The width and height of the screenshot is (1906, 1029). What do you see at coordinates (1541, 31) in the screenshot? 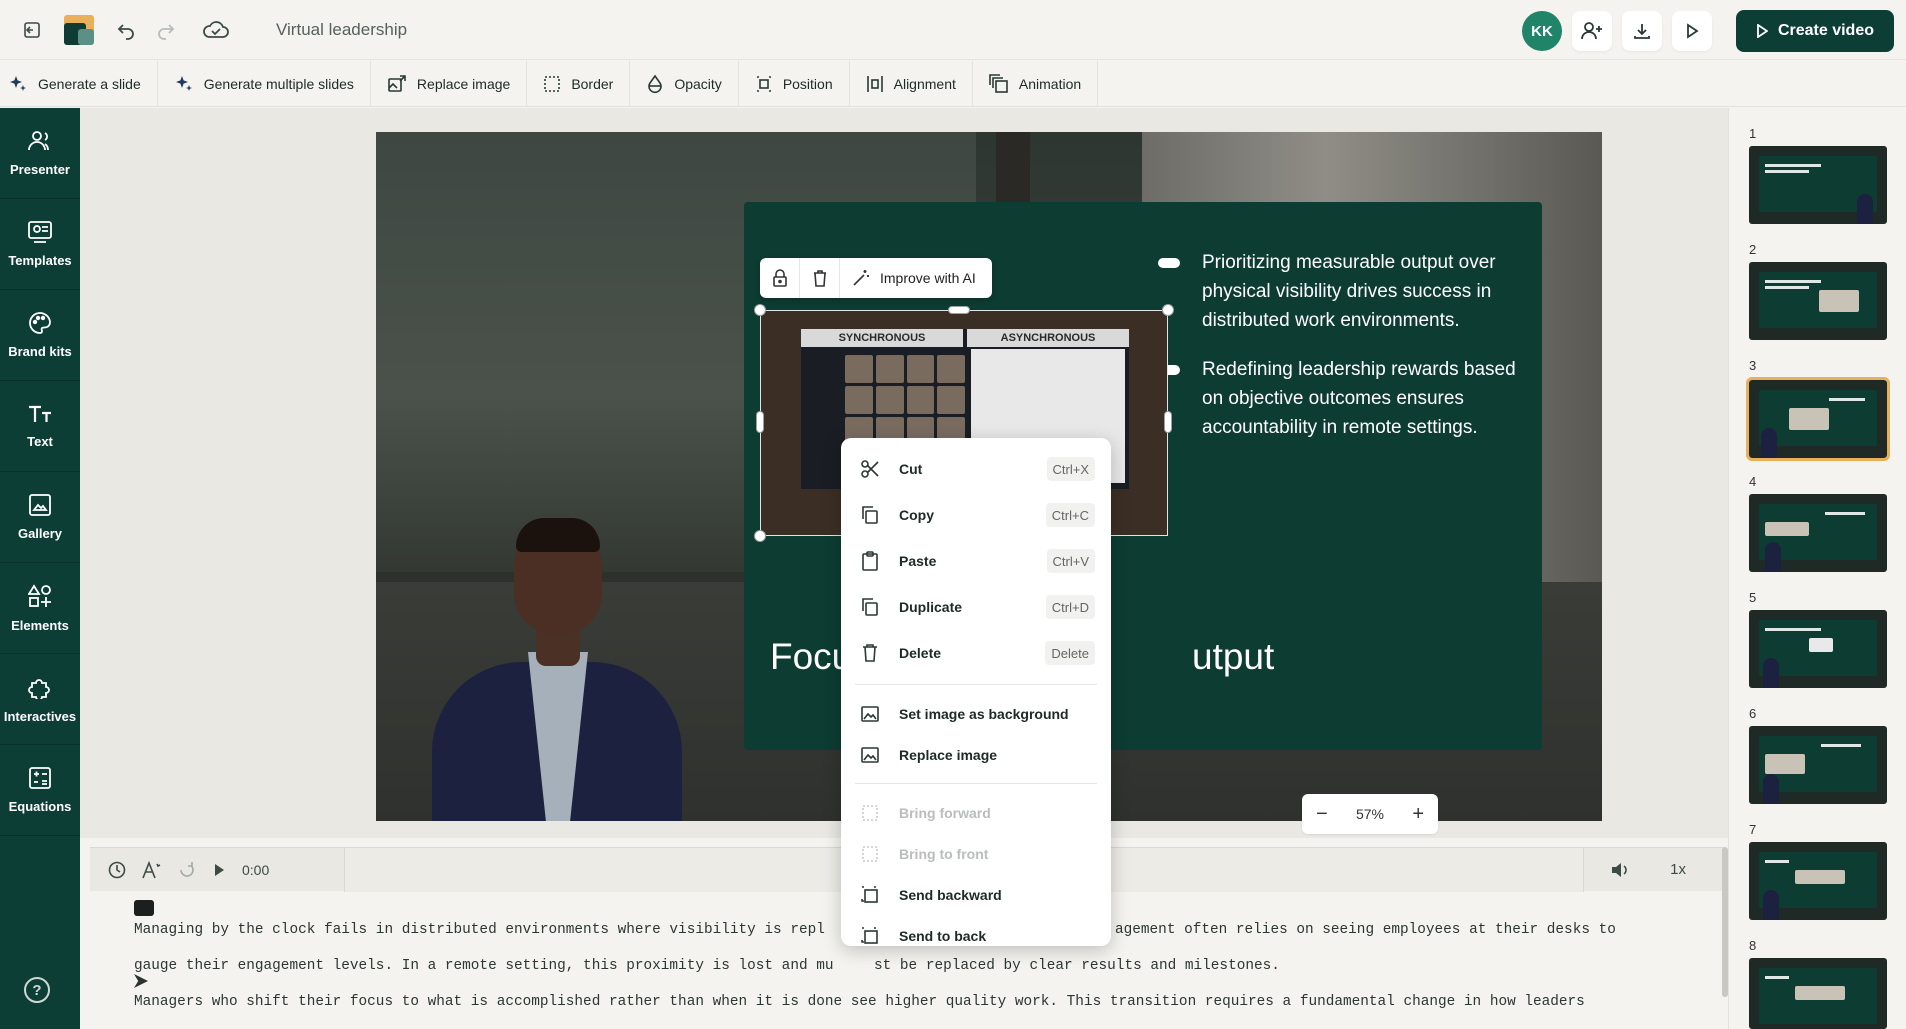
I see `user-avatar: KK` at bounding box center [1541, 31].